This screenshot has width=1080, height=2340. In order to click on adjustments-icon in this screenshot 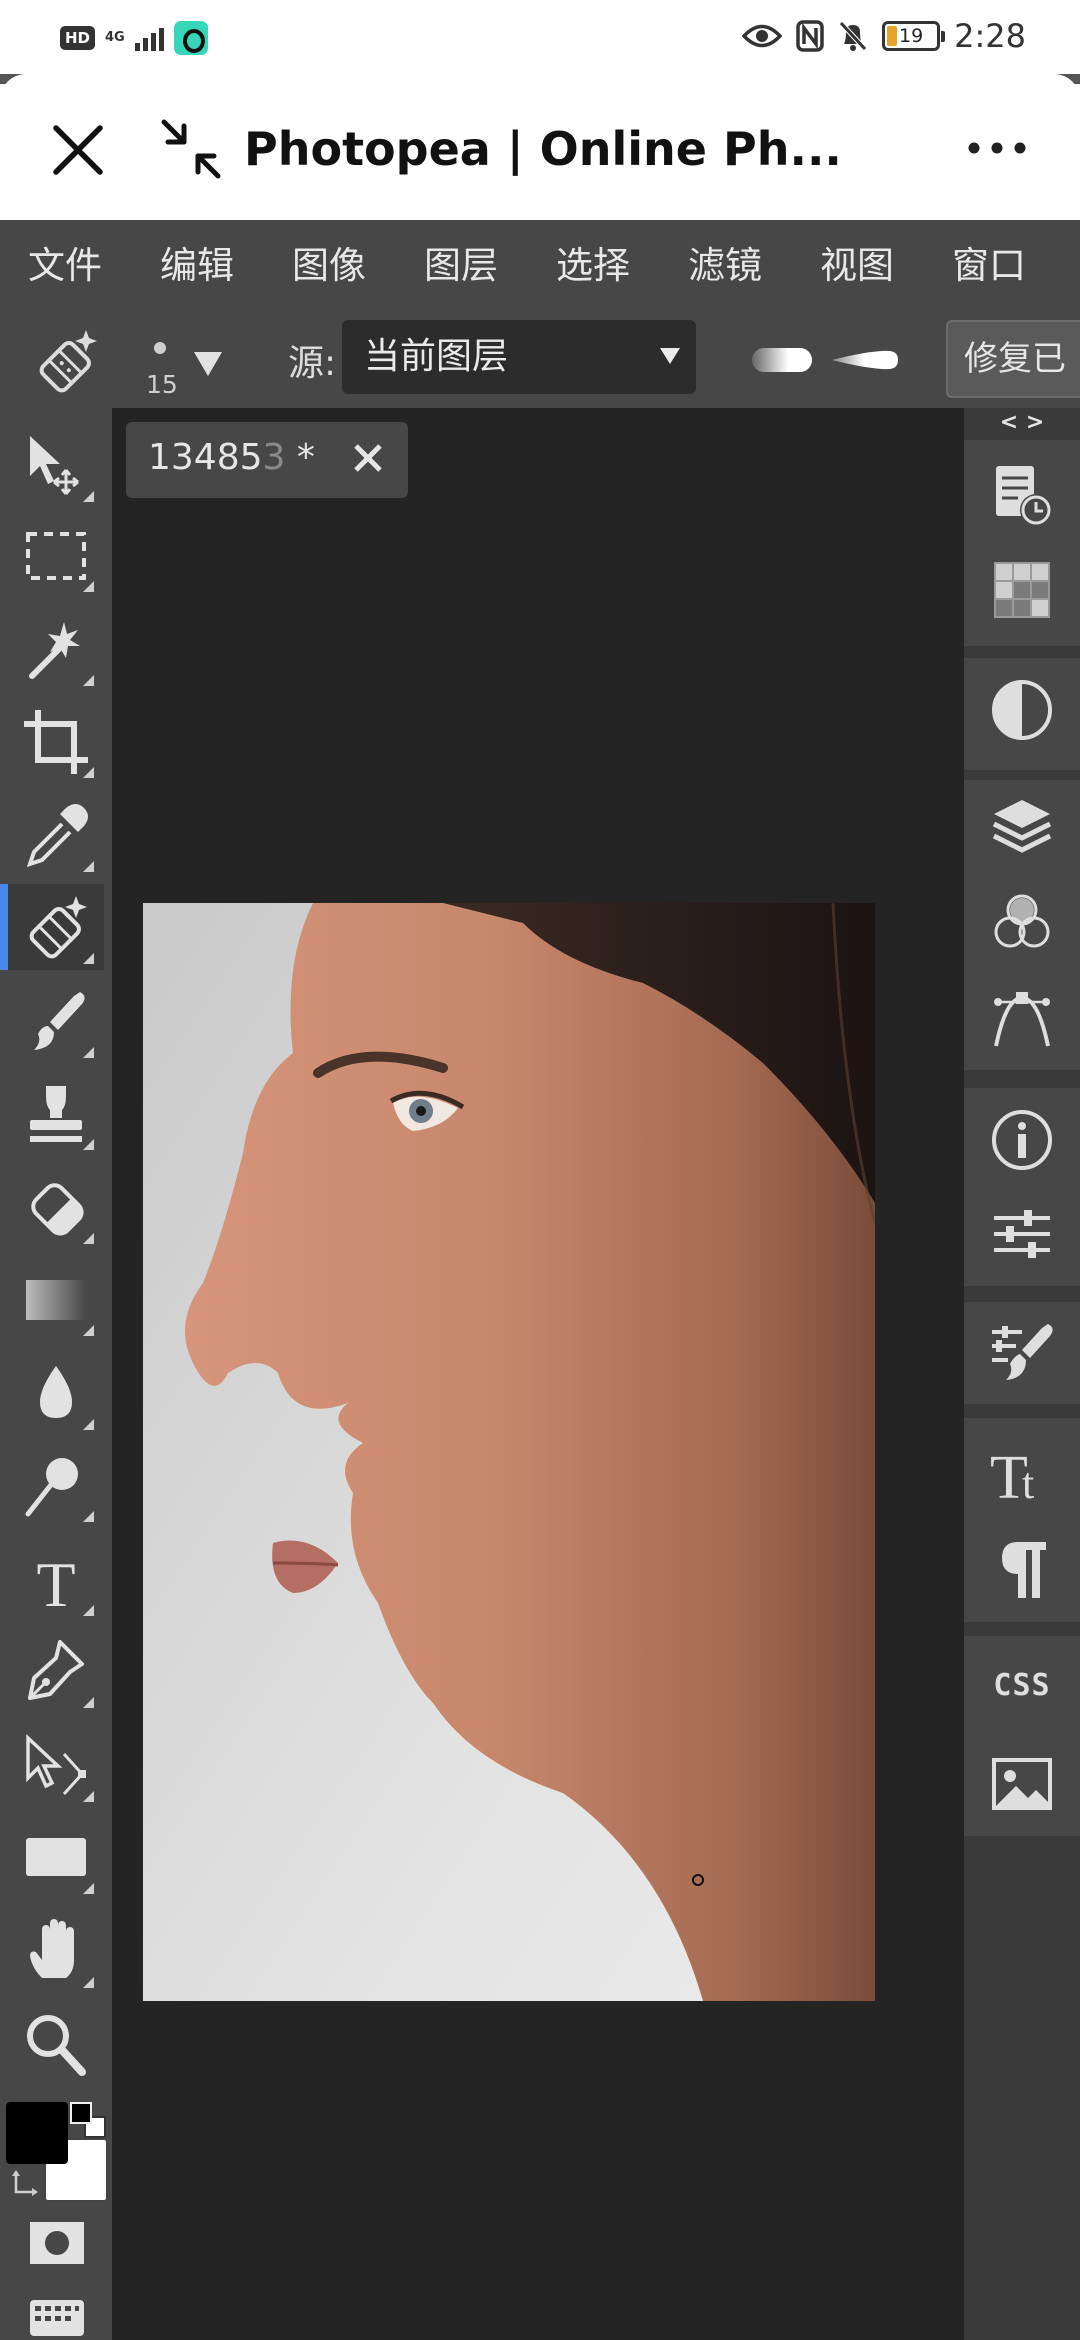, I will do `click(1022, 710)`.